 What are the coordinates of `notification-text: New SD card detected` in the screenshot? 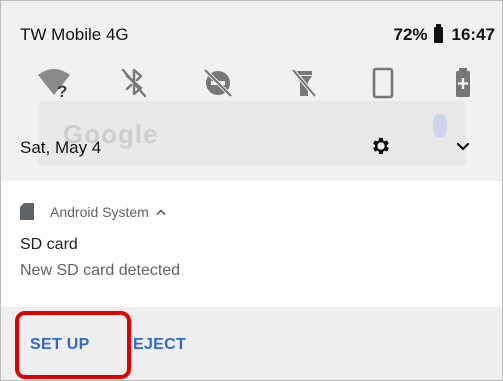 It's located at (100, 270).